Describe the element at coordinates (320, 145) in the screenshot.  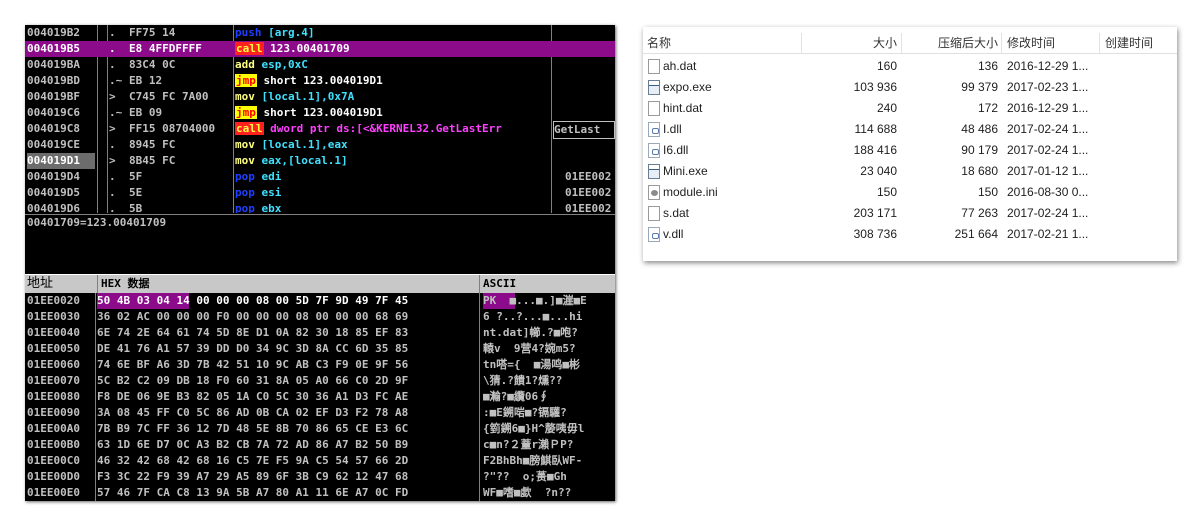
I see `disasm-row: 004019CE. 8945 FC mov [local.1],eax` at that location.